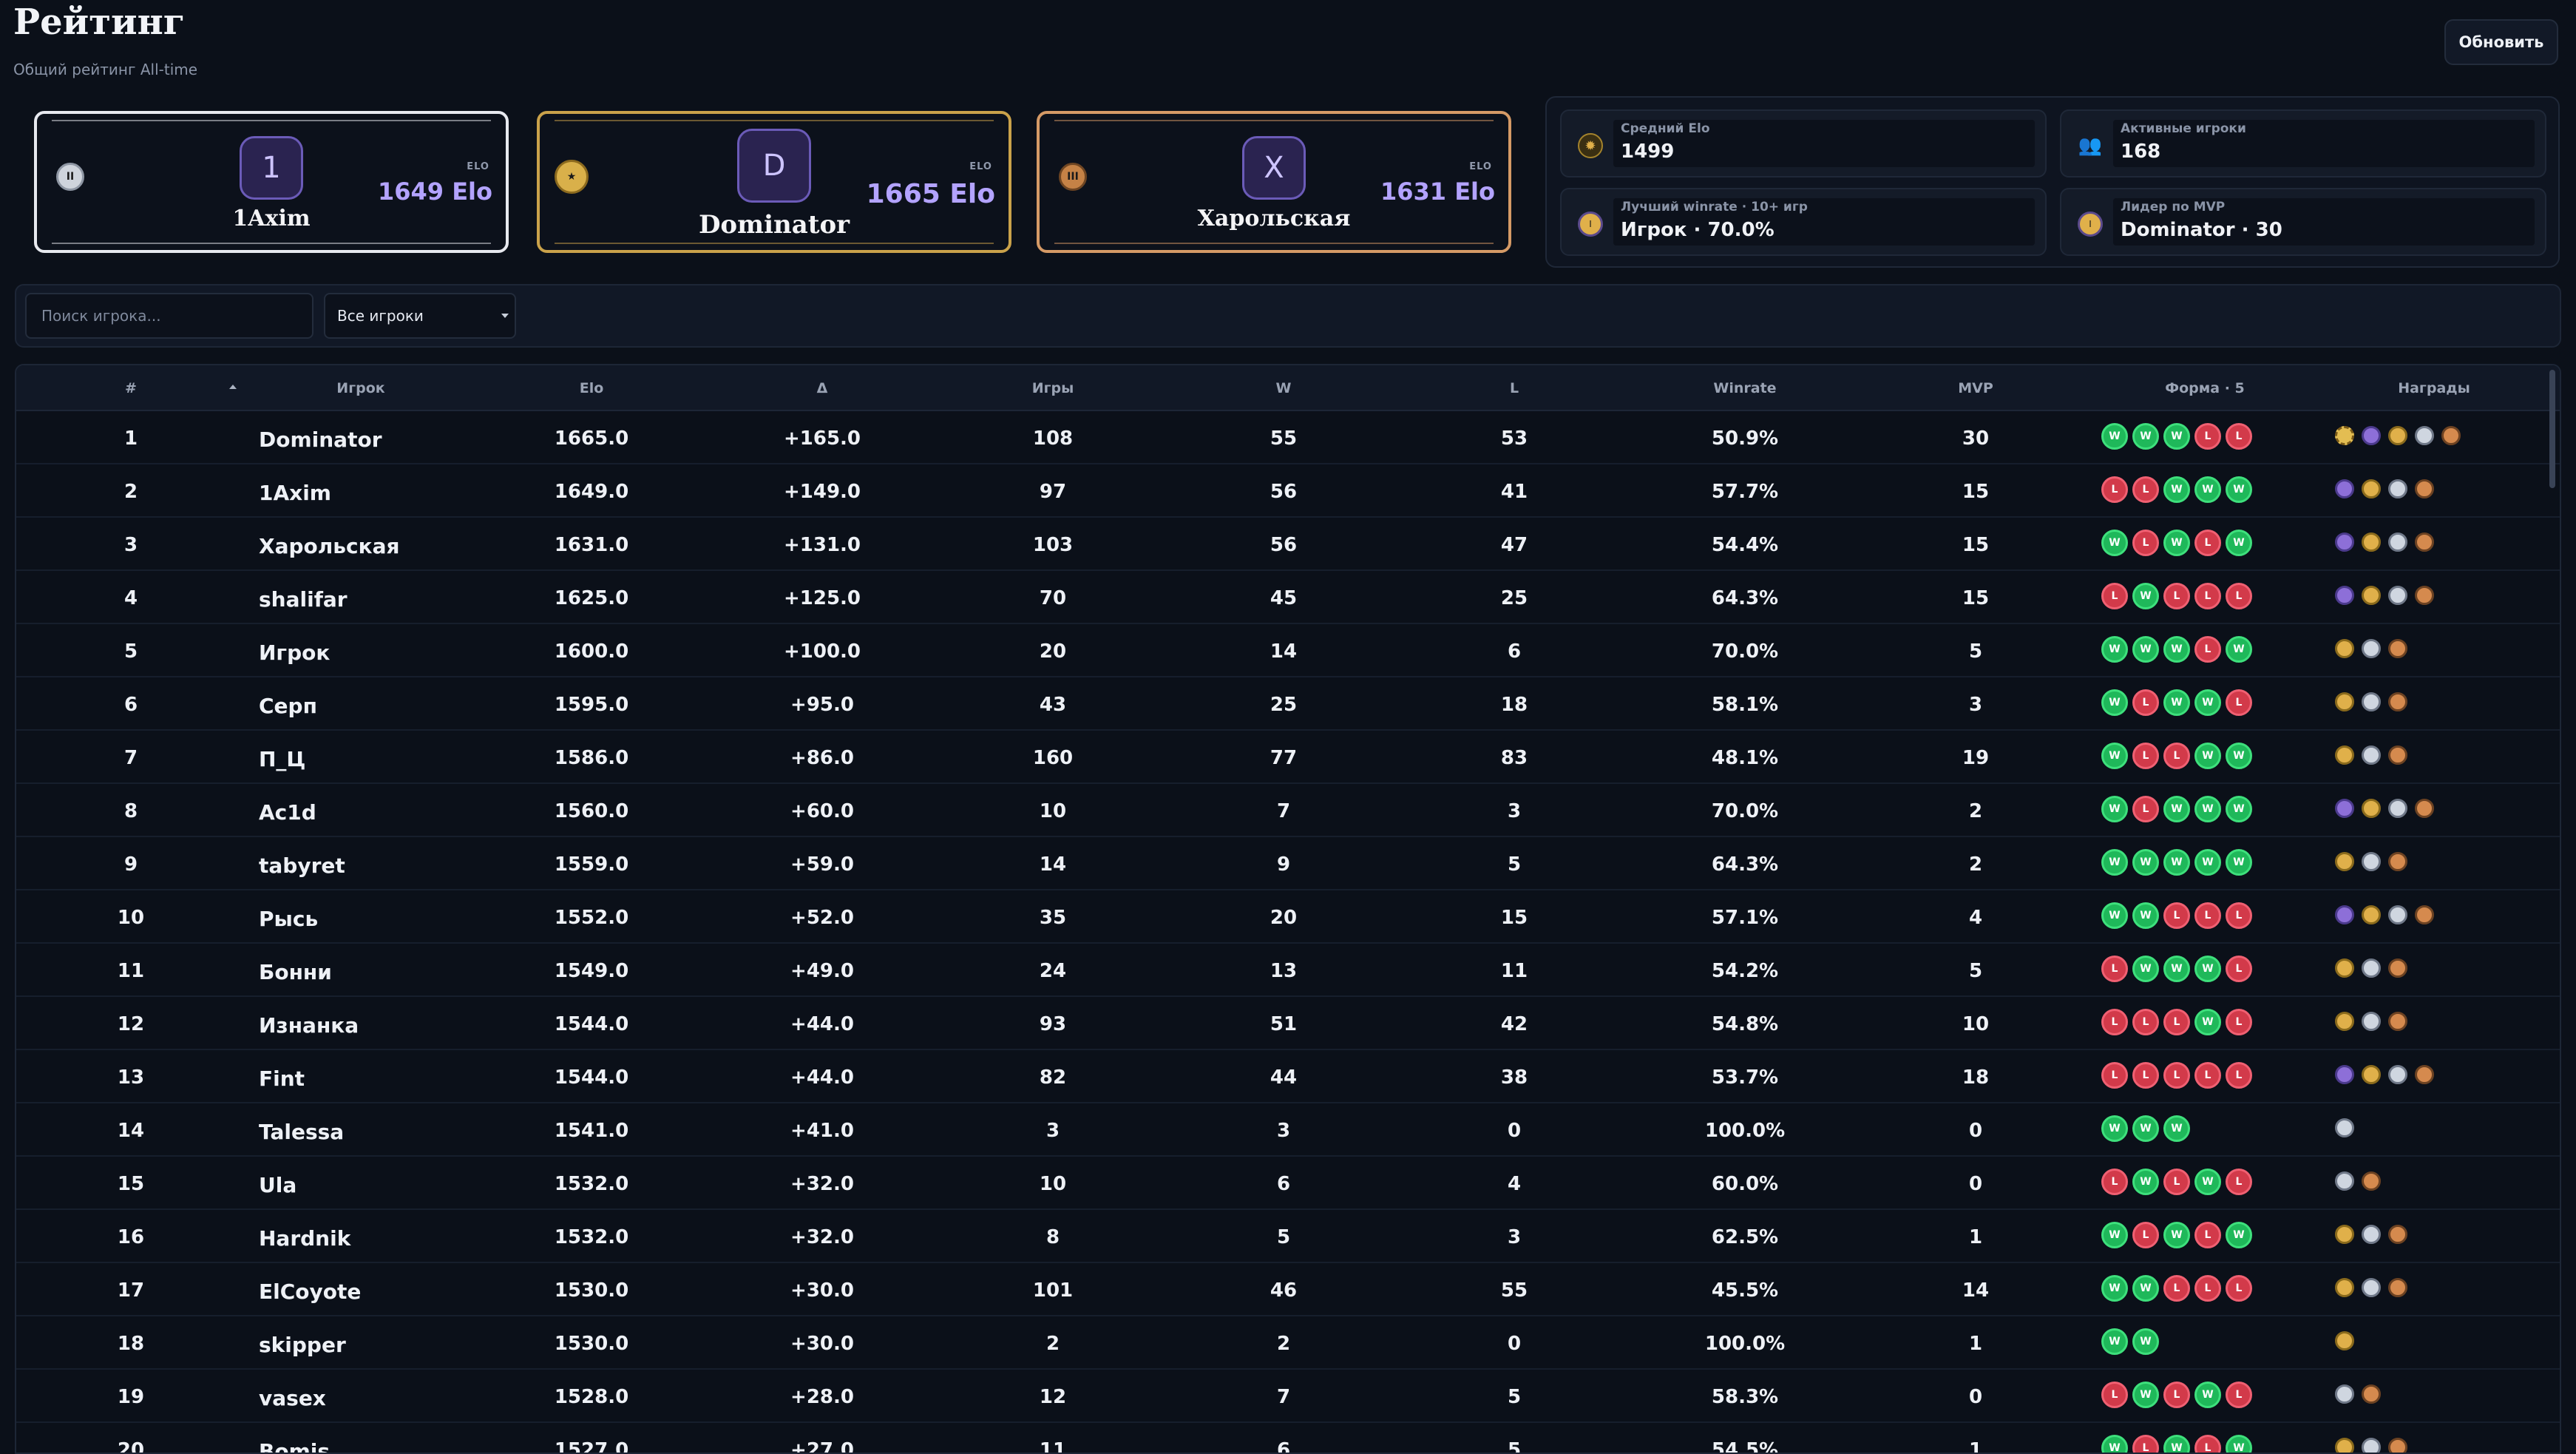 This screenshot has width=2576, height=1454. Describe the element at coordinates (282, 759) in the screenshot. I see `cell-player-name: П_Ц` at that location.